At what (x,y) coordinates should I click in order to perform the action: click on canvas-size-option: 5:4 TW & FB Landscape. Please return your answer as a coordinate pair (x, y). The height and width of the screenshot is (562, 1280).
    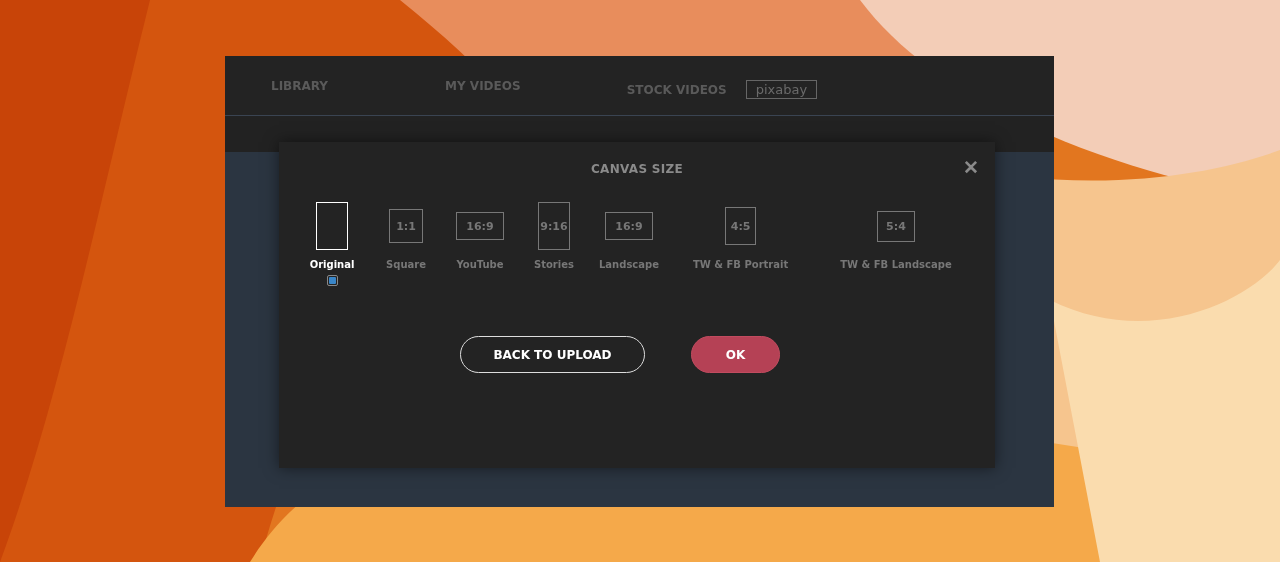
    Looking at the image, I should click on (896, 245).